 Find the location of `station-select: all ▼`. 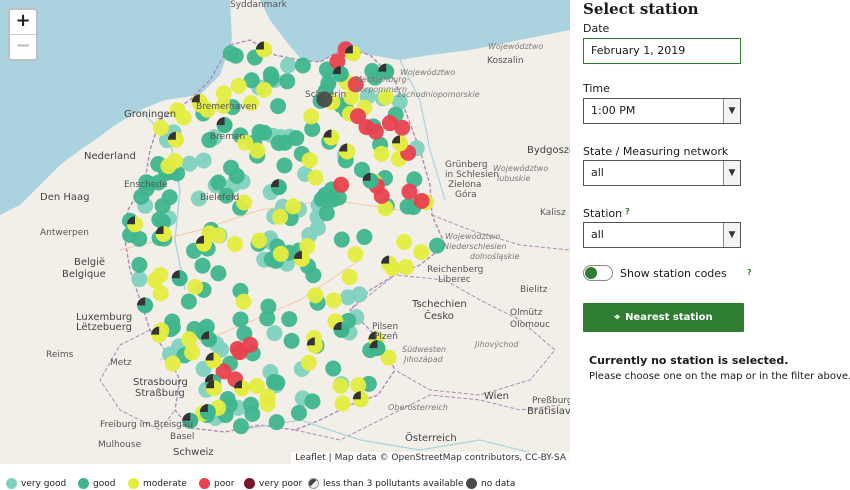

station-select: all ▼ is located at coordinates (662, 235).